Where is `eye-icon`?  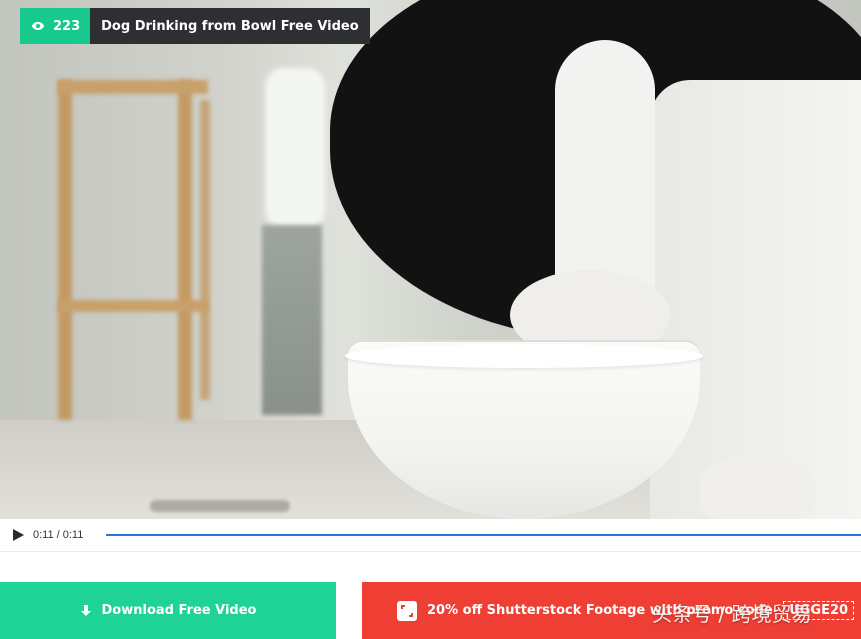 eye-icon is located at coordinates (38, 26).